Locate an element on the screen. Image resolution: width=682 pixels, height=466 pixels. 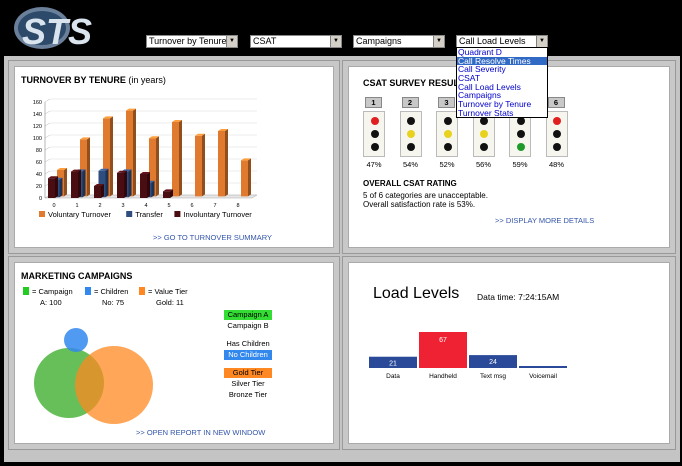
y-tick-label: 140 is located at coordinates (37, 115).